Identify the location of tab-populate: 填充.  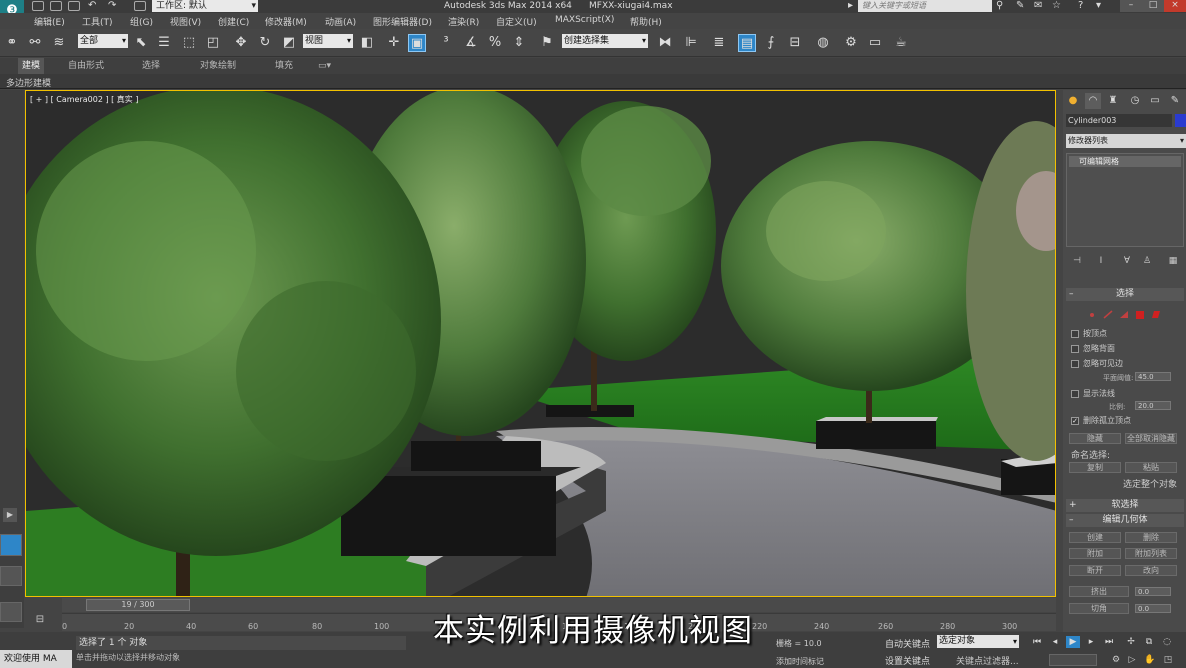
(284, 66).